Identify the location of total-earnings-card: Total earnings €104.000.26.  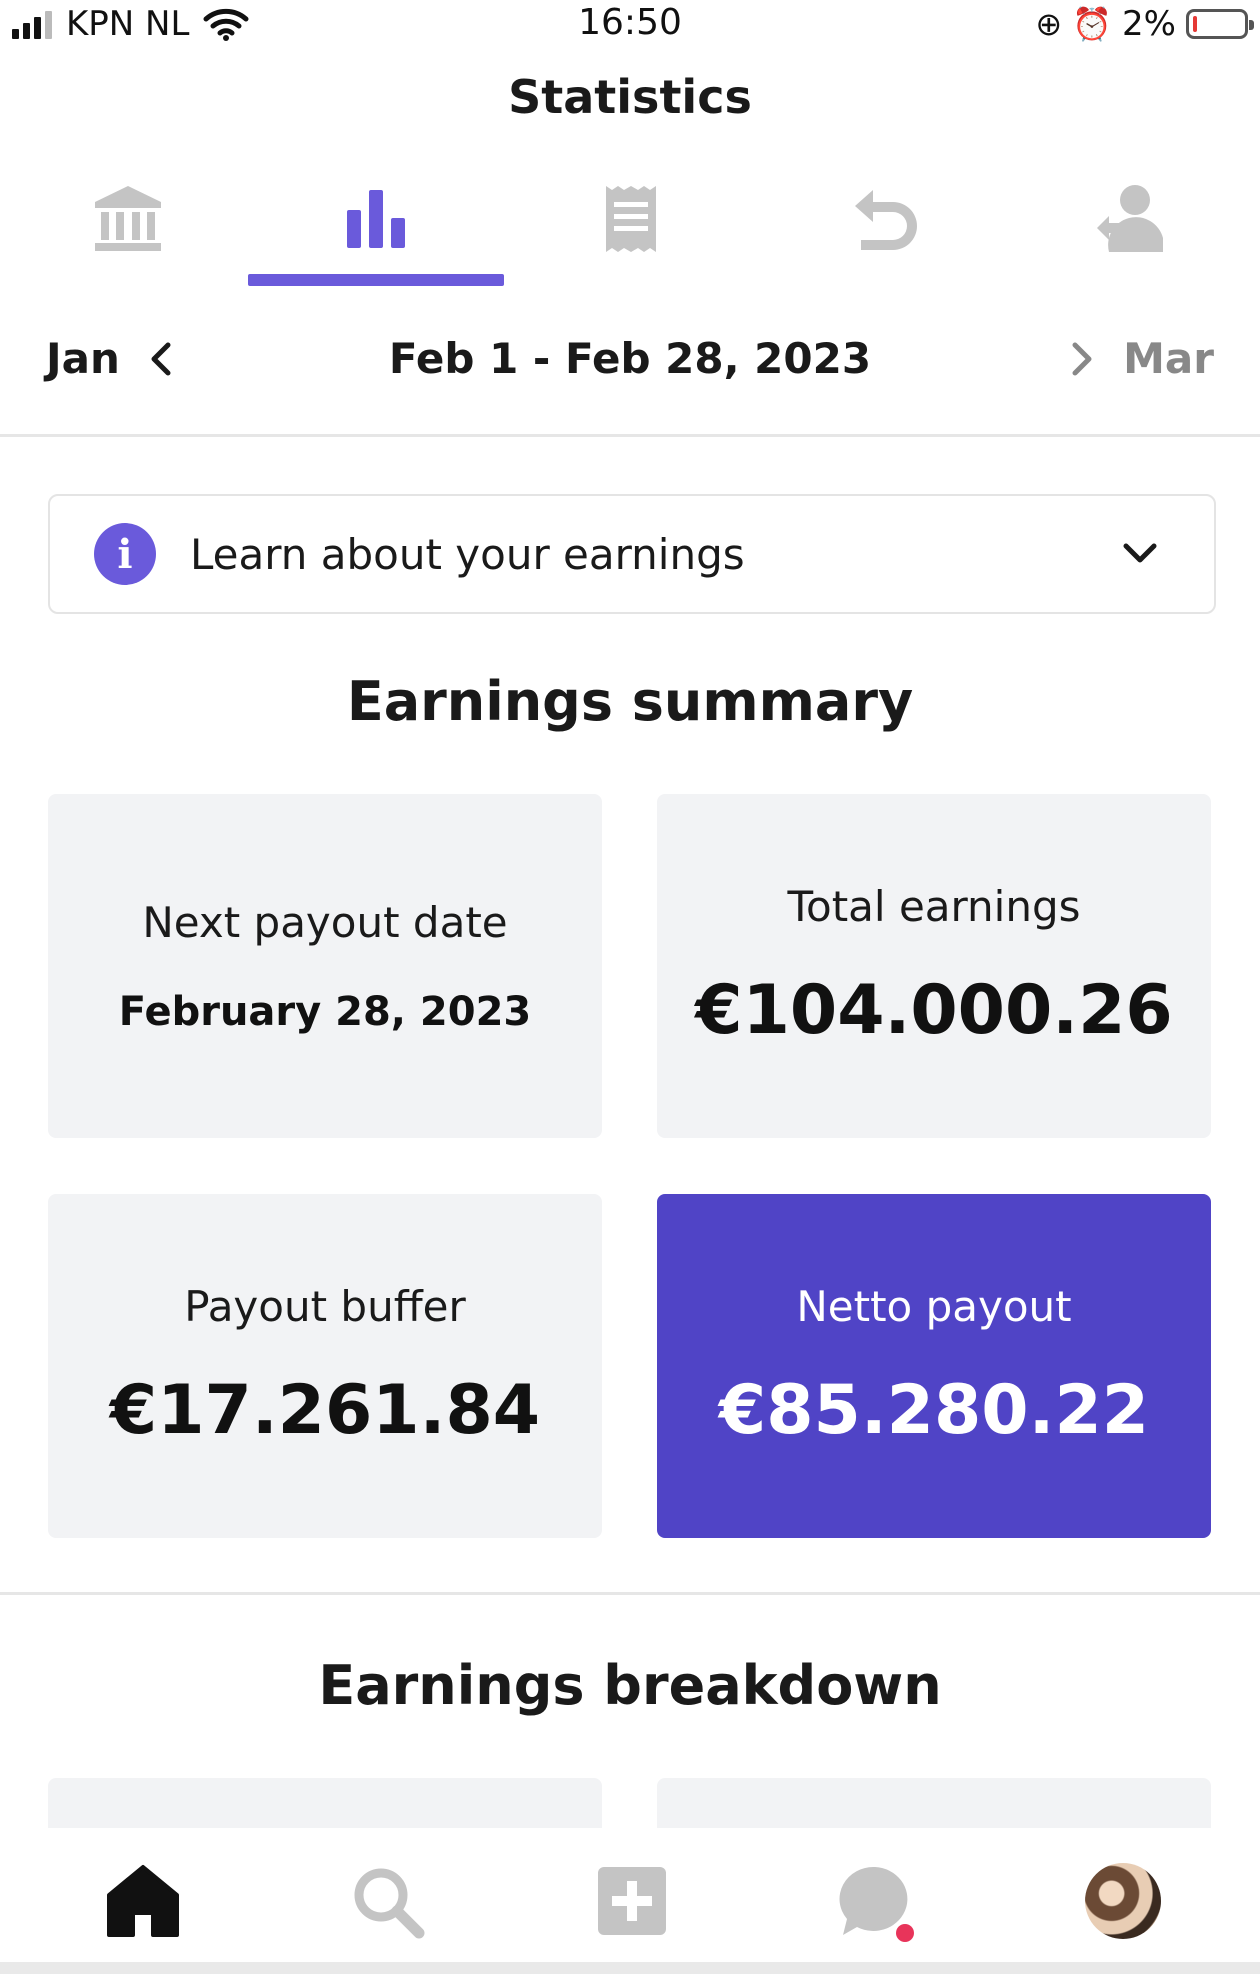
(934, 966).